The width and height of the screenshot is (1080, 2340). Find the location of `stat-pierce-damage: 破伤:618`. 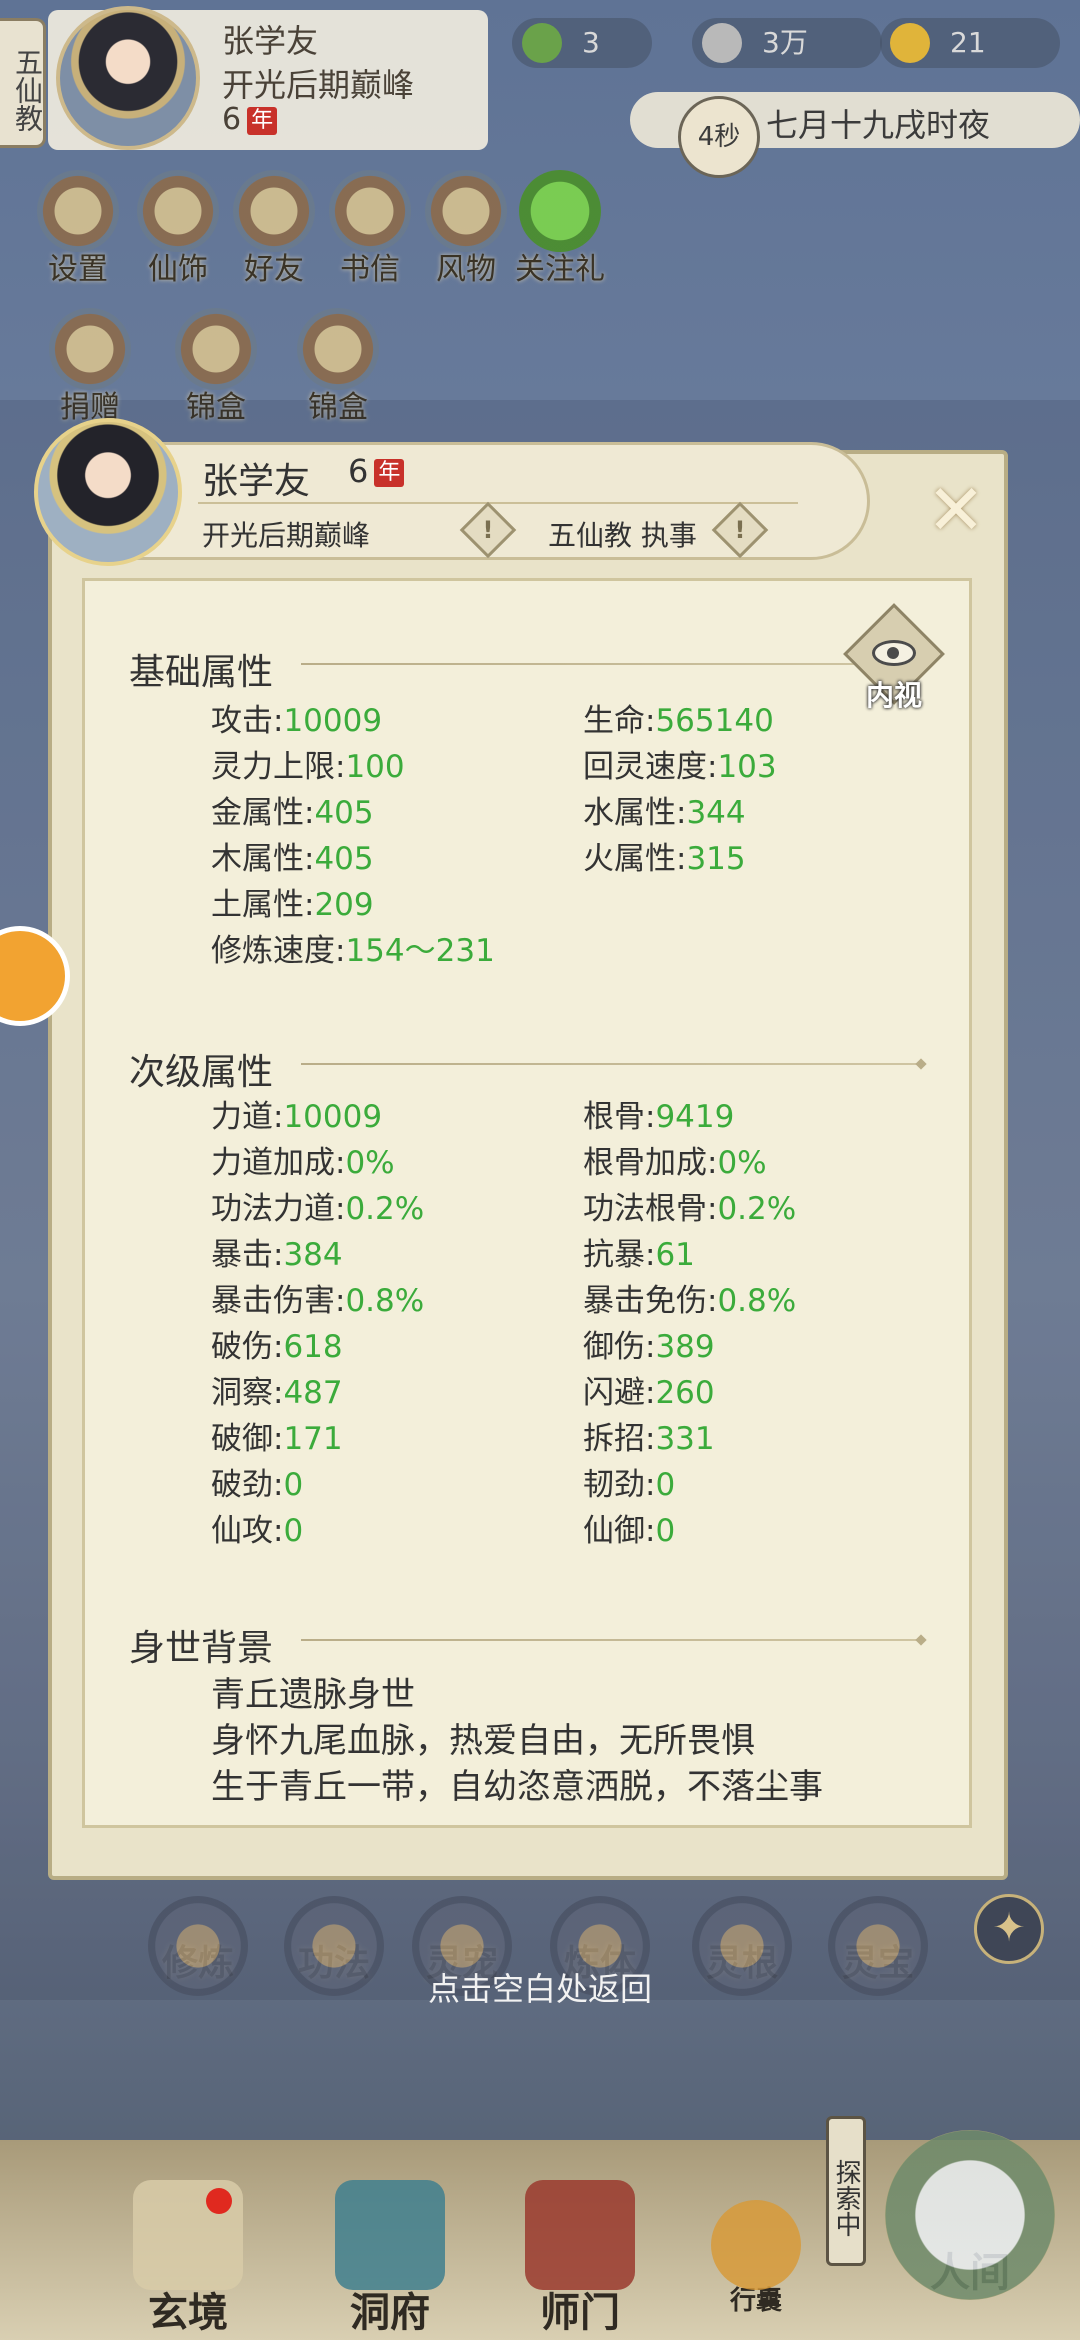

stat-pierce-damage: 破伤:618 is located at coordinates (277, 1347).